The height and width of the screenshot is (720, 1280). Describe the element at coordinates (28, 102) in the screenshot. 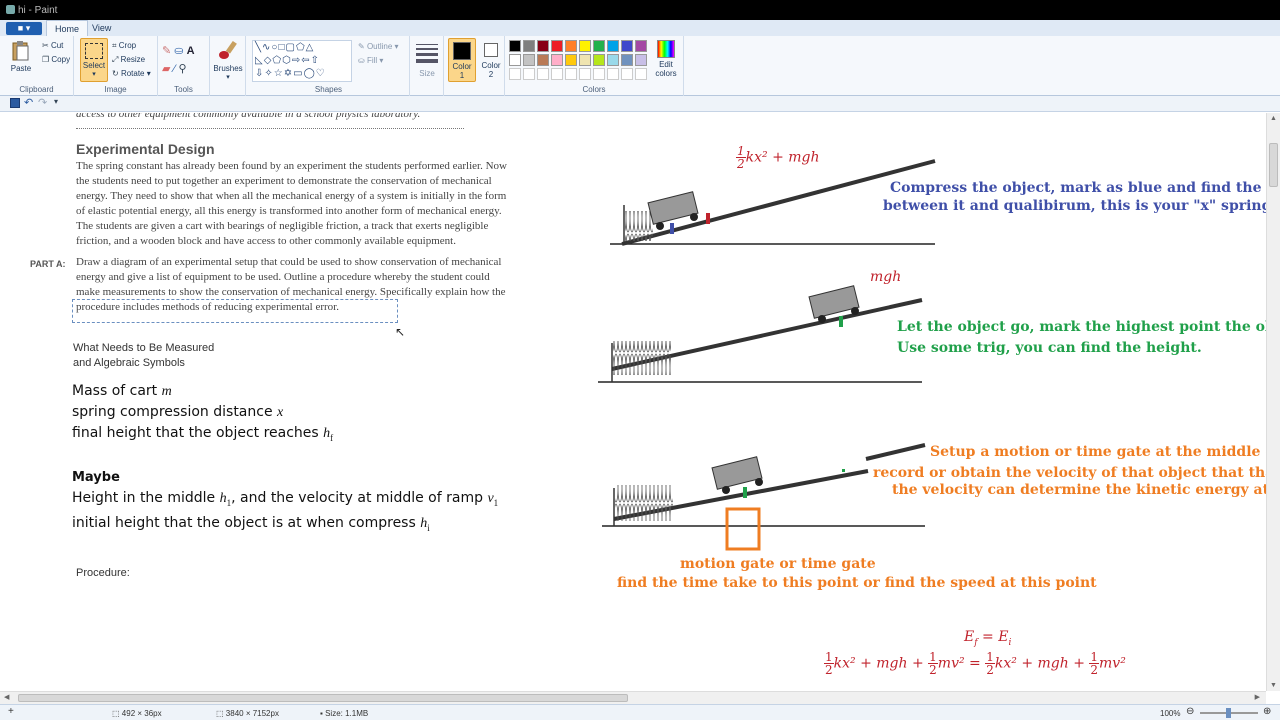

I see `undo-icon: ↶` at that location.